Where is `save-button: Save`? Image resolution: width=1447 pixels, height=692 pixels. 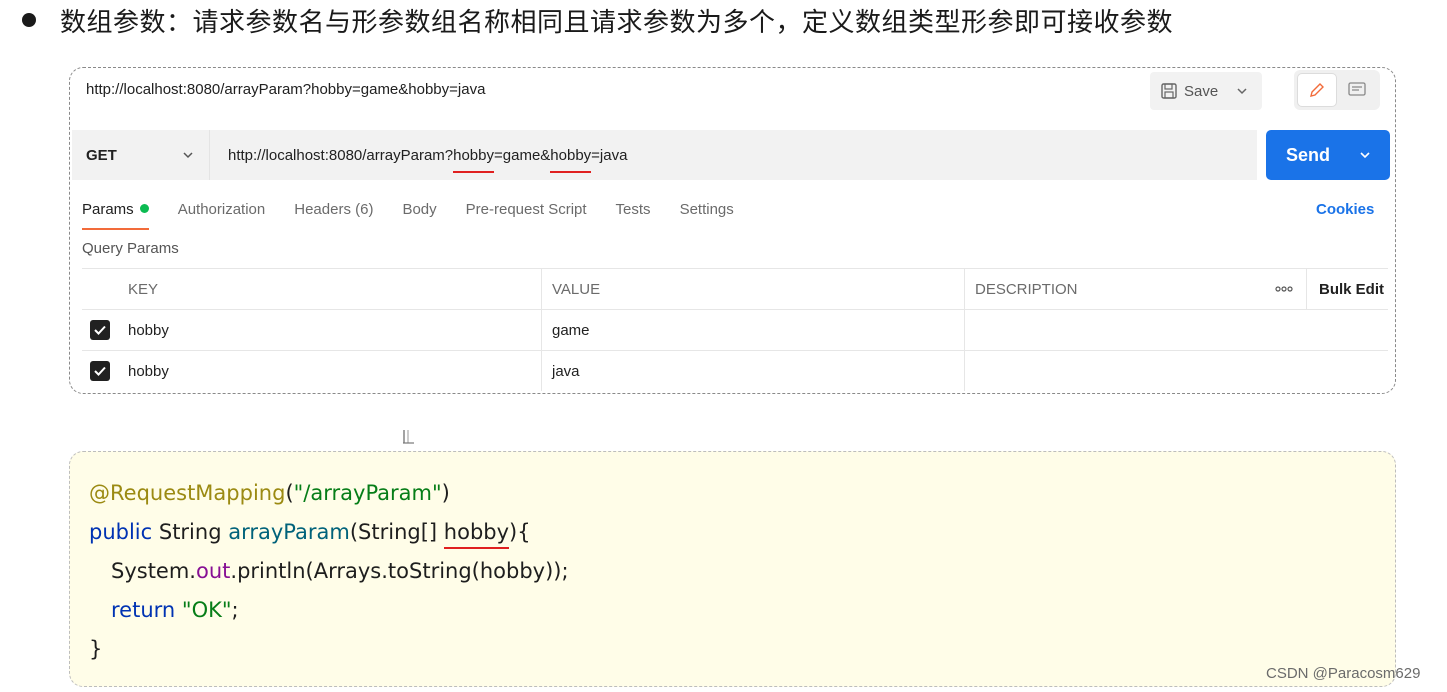 save-button: Save is located at coordinates (1206, 91).